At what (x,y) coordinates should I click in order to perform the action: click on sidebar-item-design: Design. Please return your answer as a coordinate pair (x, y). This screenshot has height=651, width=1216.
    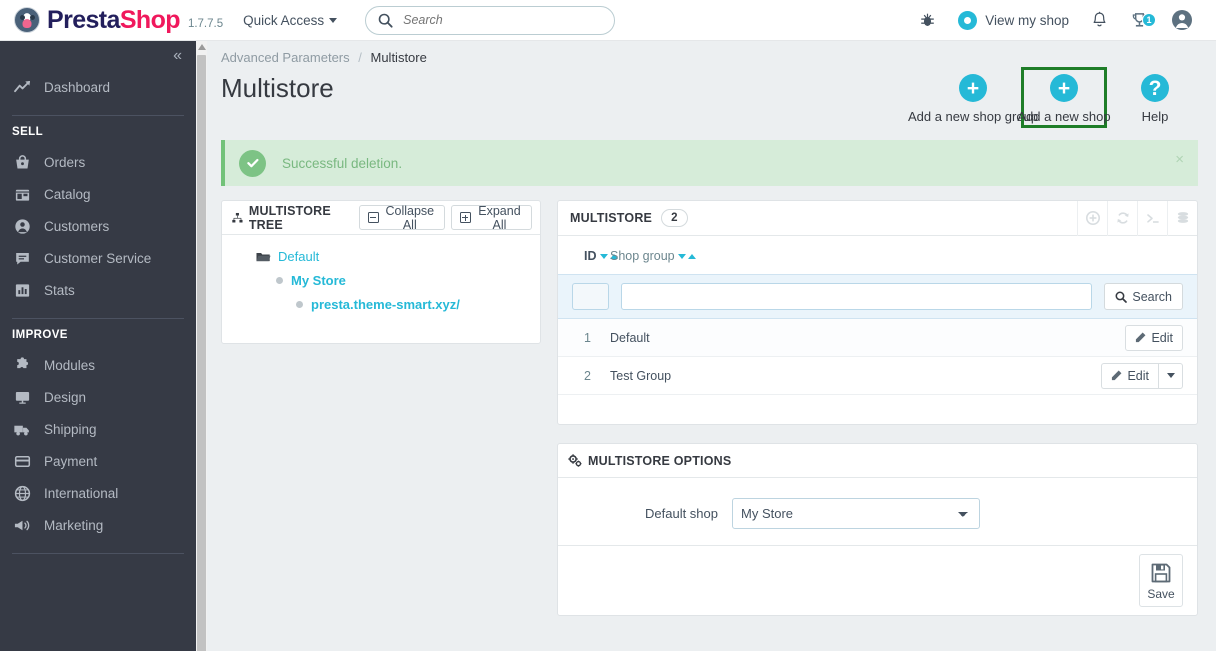
    Looking at the image, I should click on (98, 397).